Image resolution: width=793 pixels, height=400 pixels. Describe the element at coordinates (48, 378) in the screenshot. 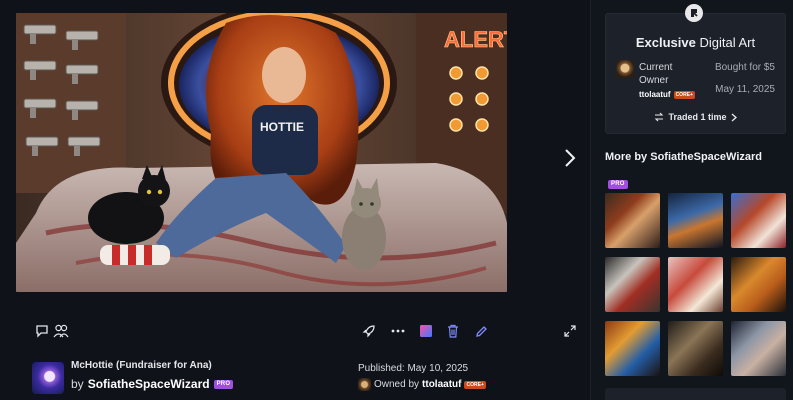

I see `creator-avatar` at that location.